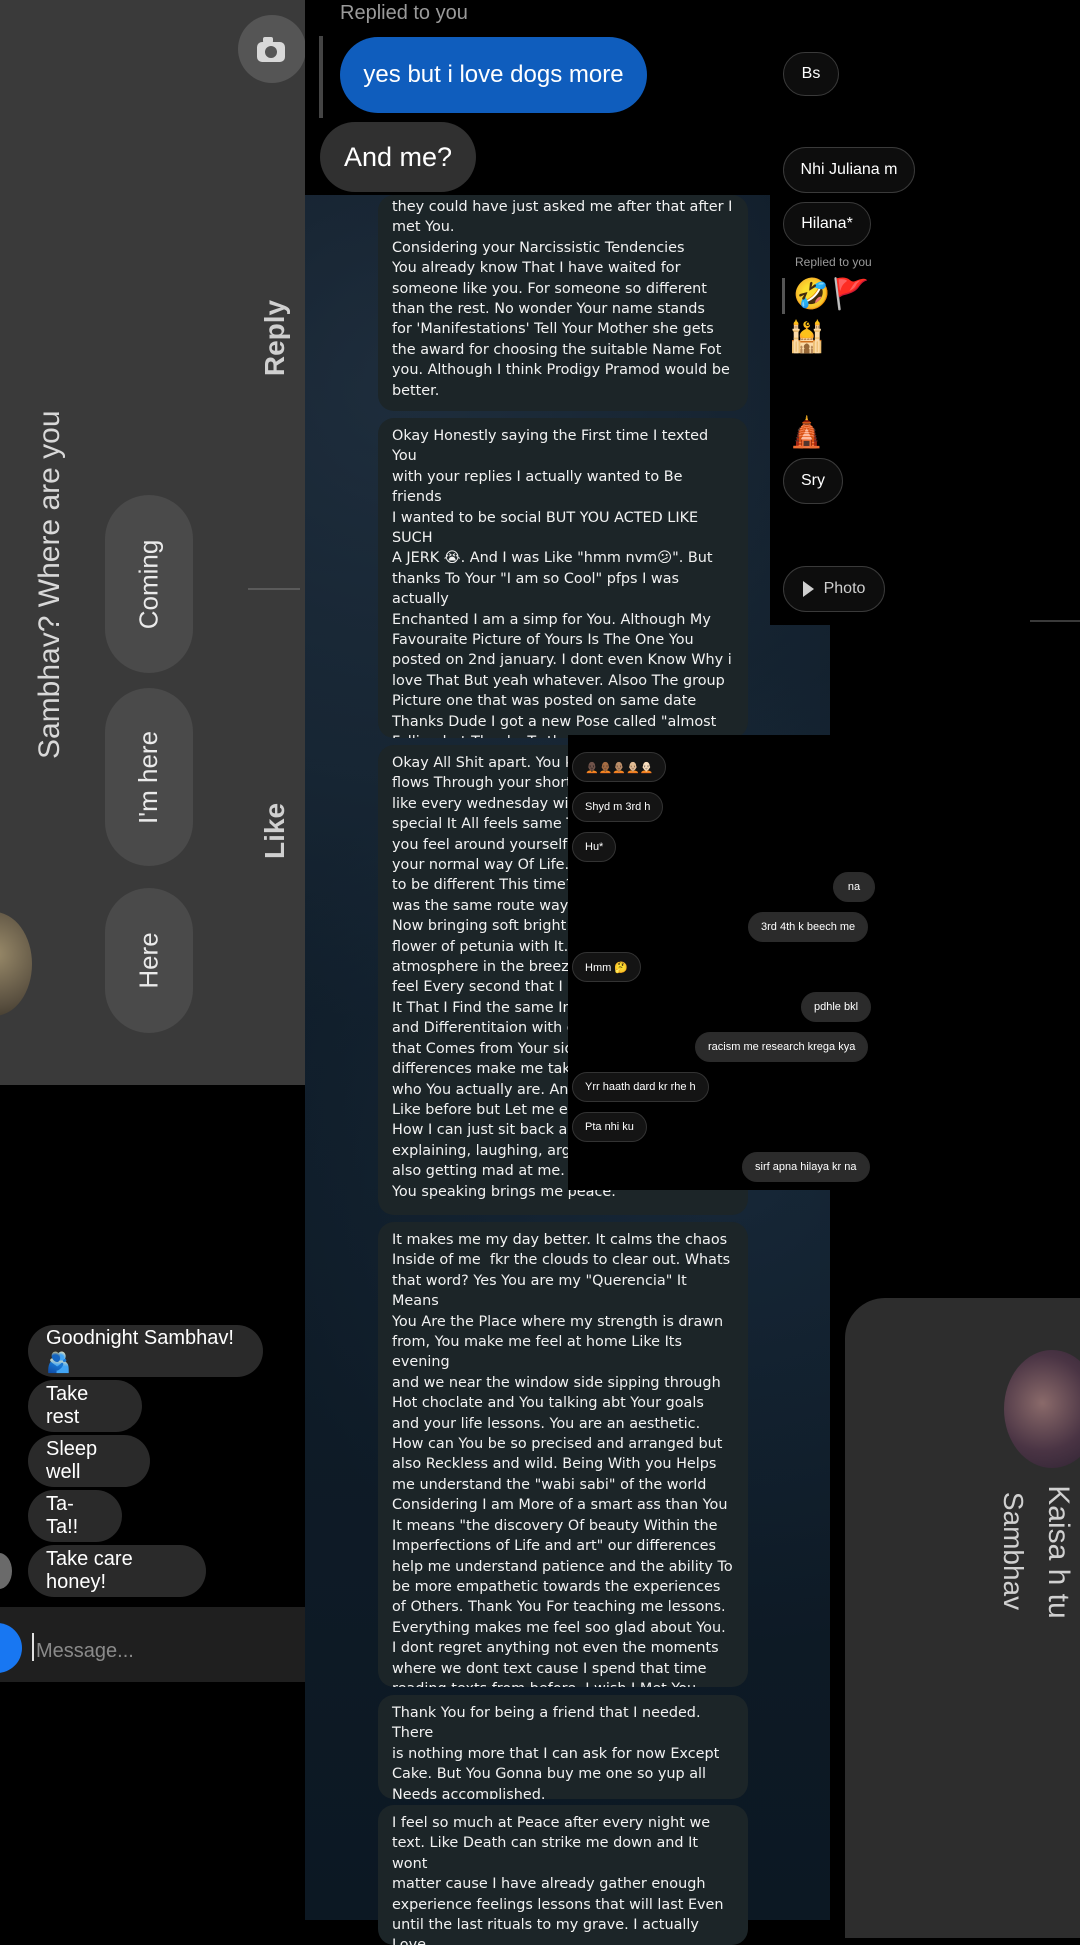 This screenshot has width=1080, height=1945. What do you see at coordinates (836, 1007) in the screenshot?
I see `message-bubble: pdhle bkl` at bounding box center [836, 1007].